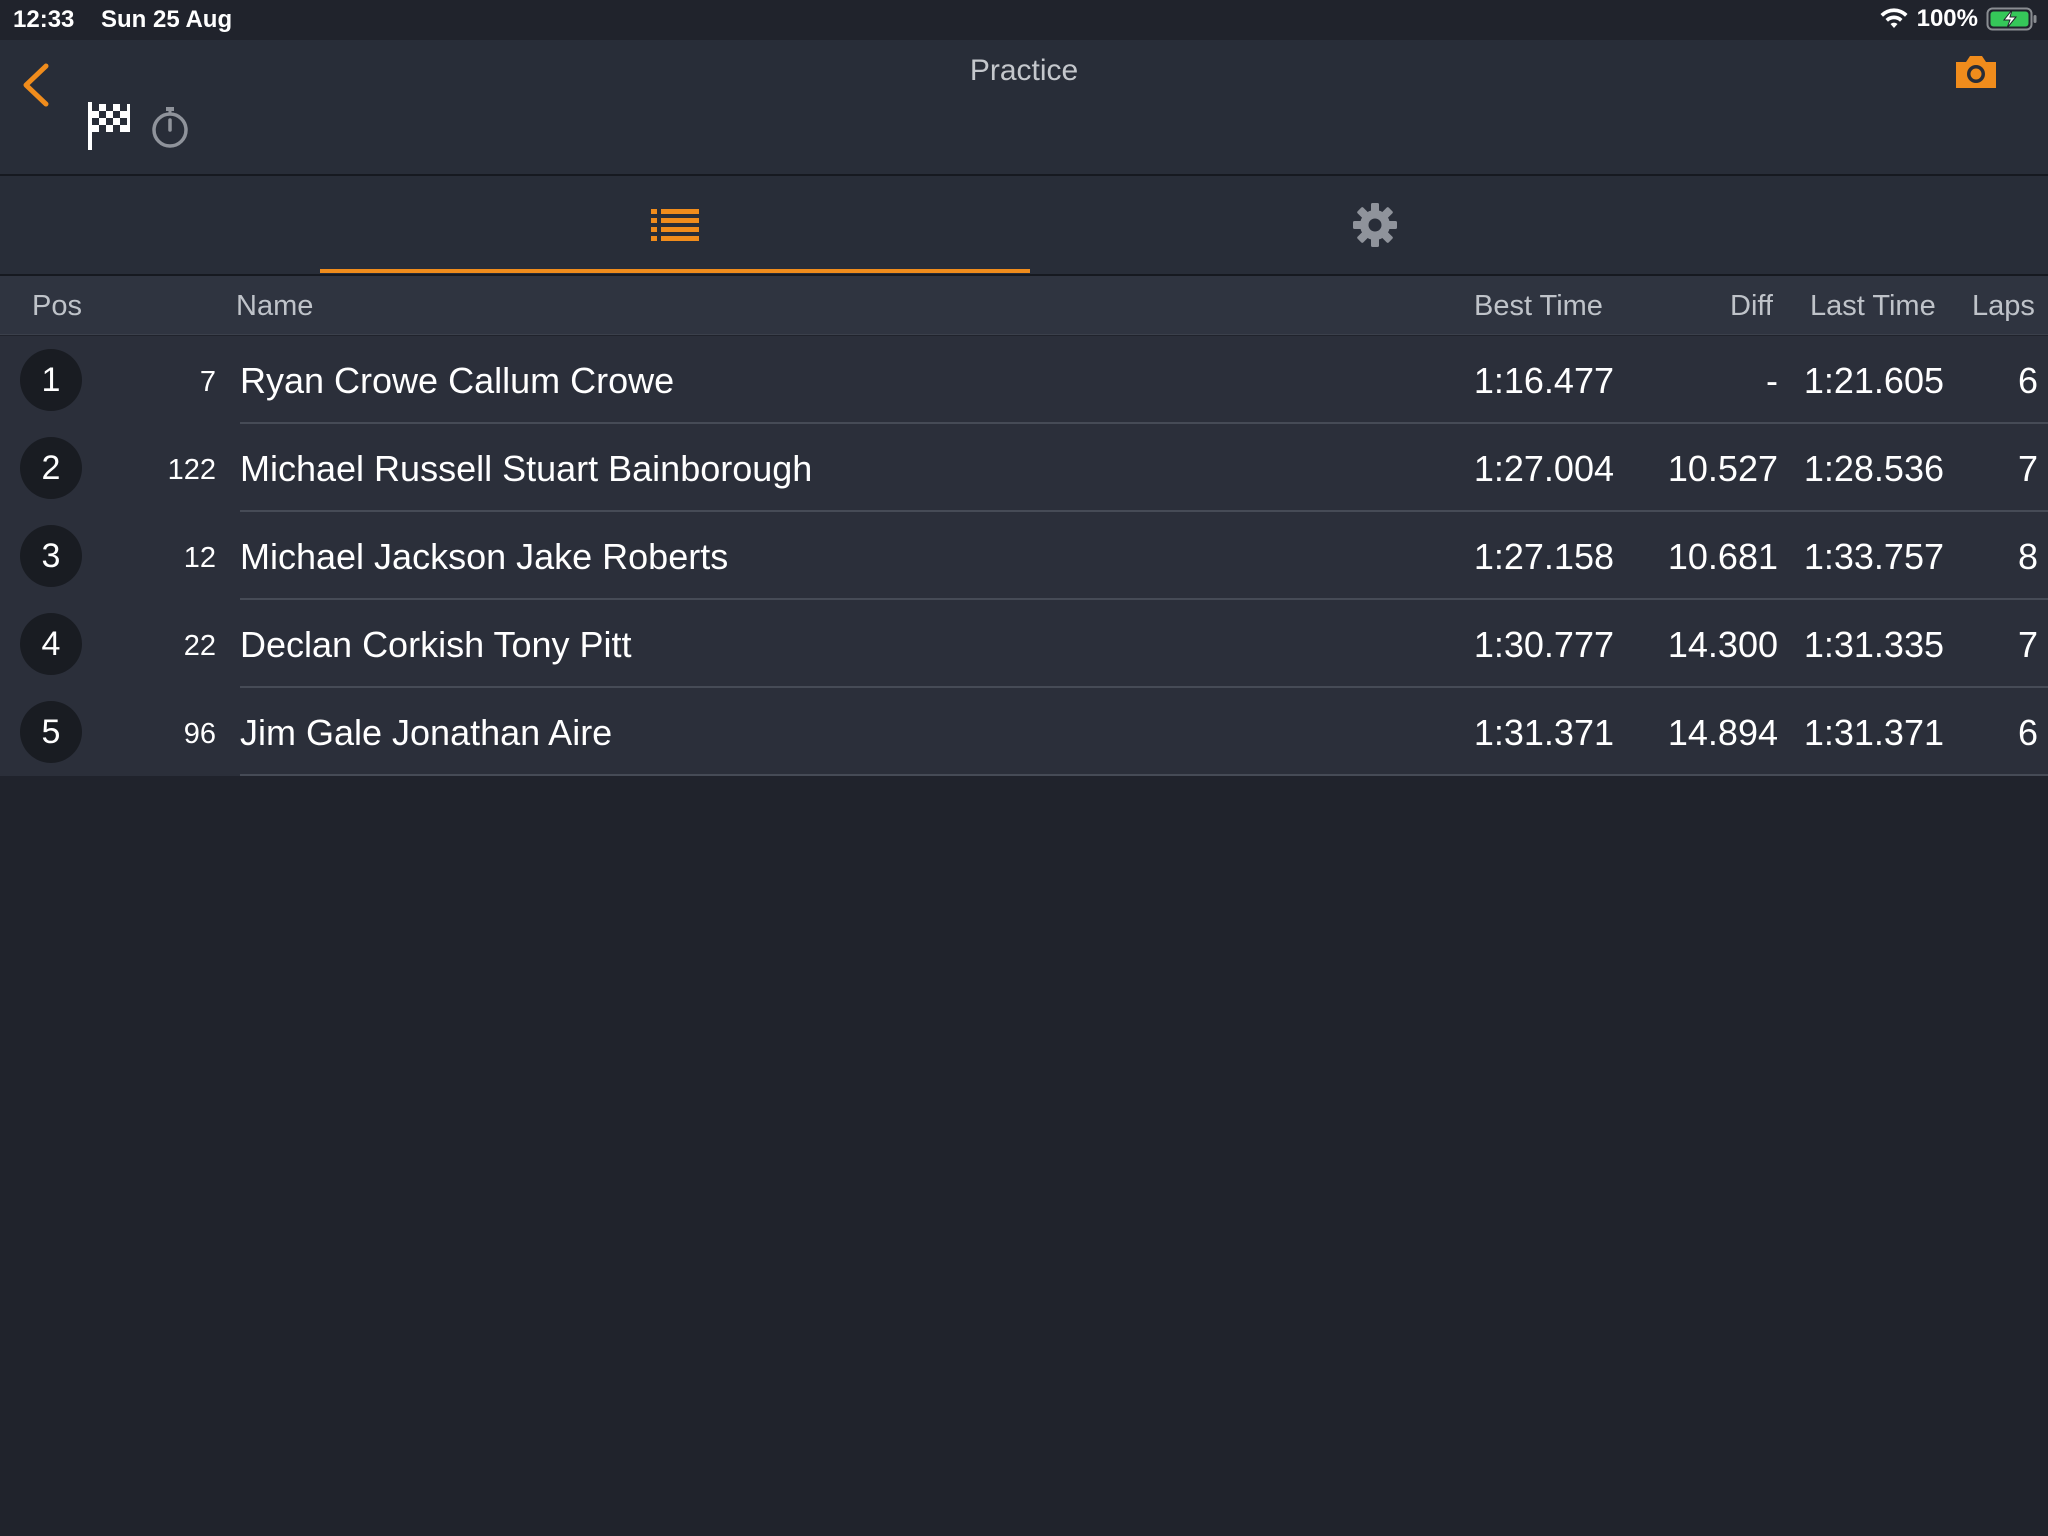 Image resolution: width=2048 pixels, height=1536 pixels. What do you see at coordinates (1024, 305) in the screenshot?
I see `column-header-row: Pos Name Best Time Diff Last Time Laps` at bounding box center [1024, 305].